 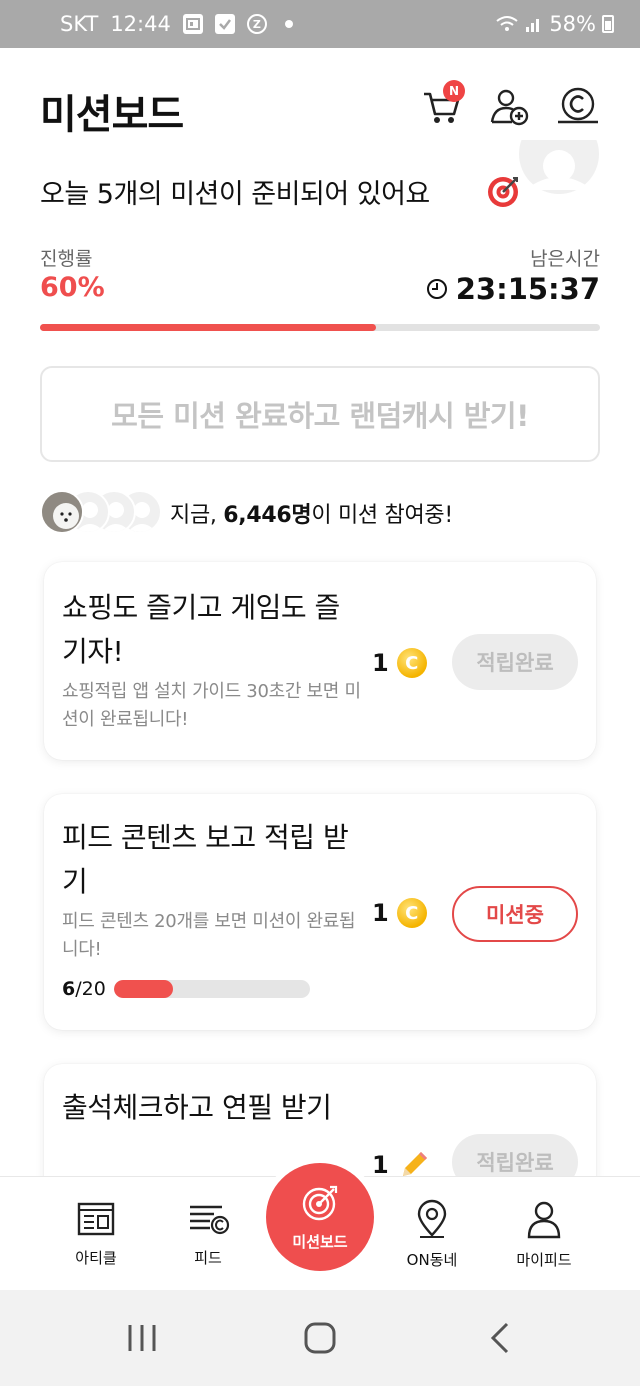 I want to click on participant-avatar, so click(x=62, y=512).